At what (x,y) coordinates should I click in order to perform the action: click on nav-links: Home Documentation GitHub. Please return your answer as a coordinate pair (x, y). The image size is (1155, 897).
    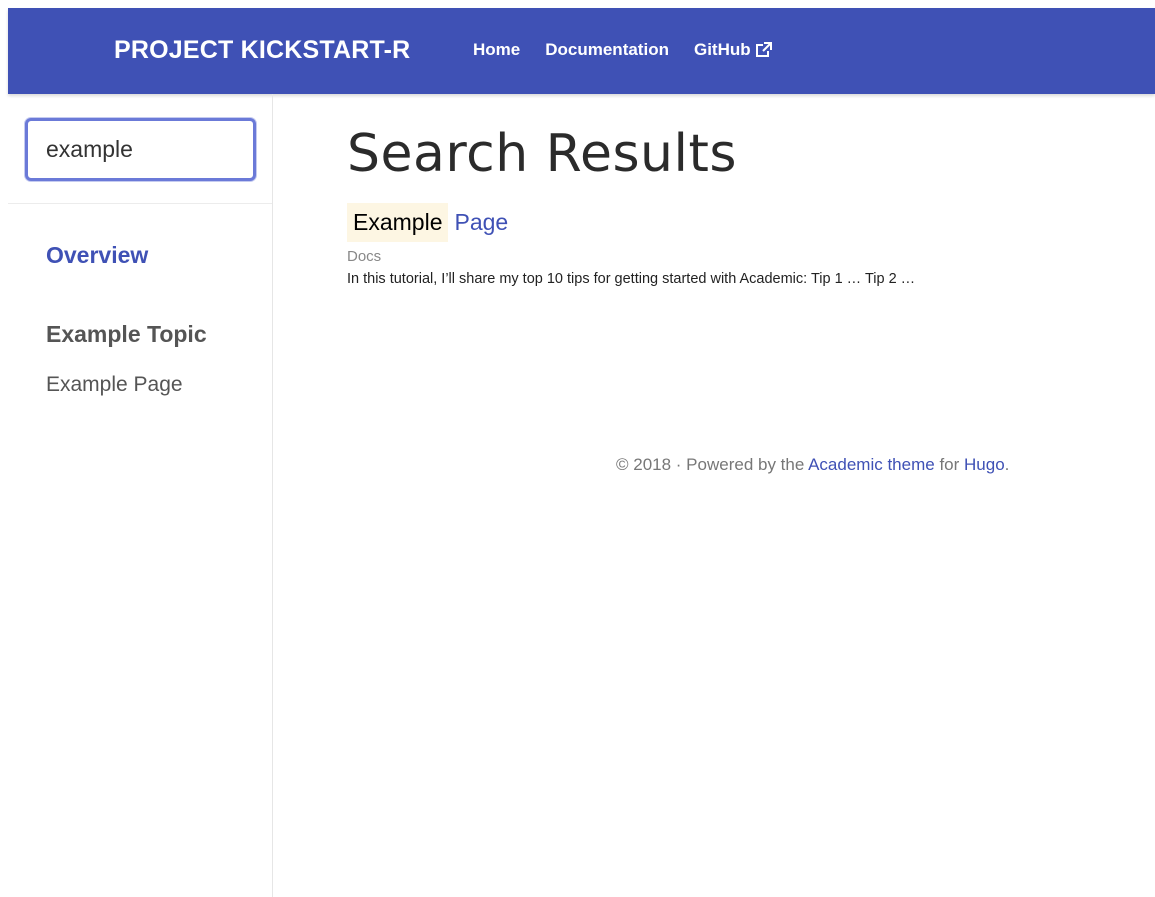
    Looking at the image, I should click on (635, 50).